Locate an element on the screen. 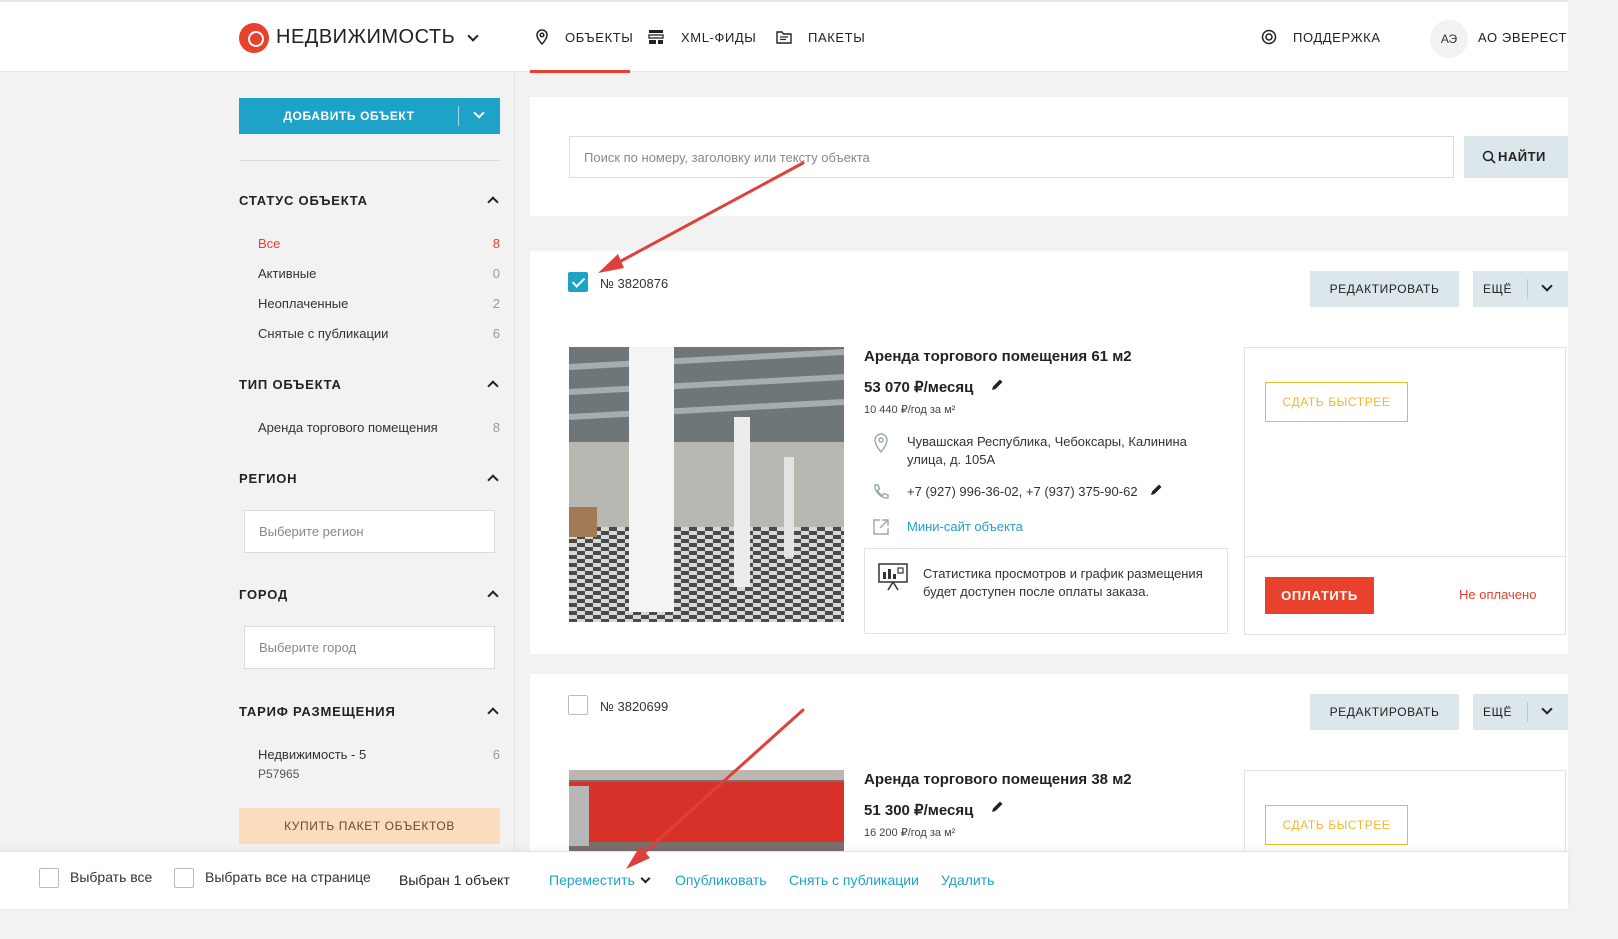 The image size is (1618, 939). status-count-unpublished: 6 is located at coordinates (496, 333).